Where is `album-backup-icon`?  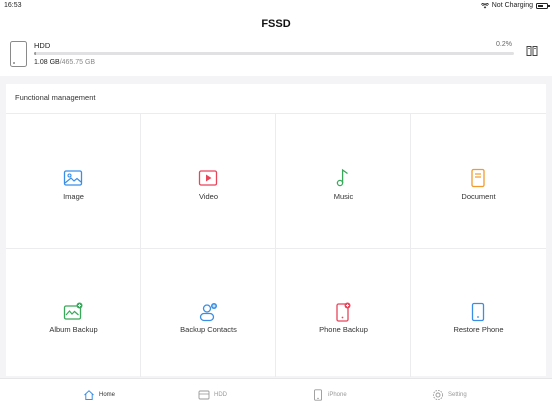
album-backup-icon is located at coordinates (73, 311).